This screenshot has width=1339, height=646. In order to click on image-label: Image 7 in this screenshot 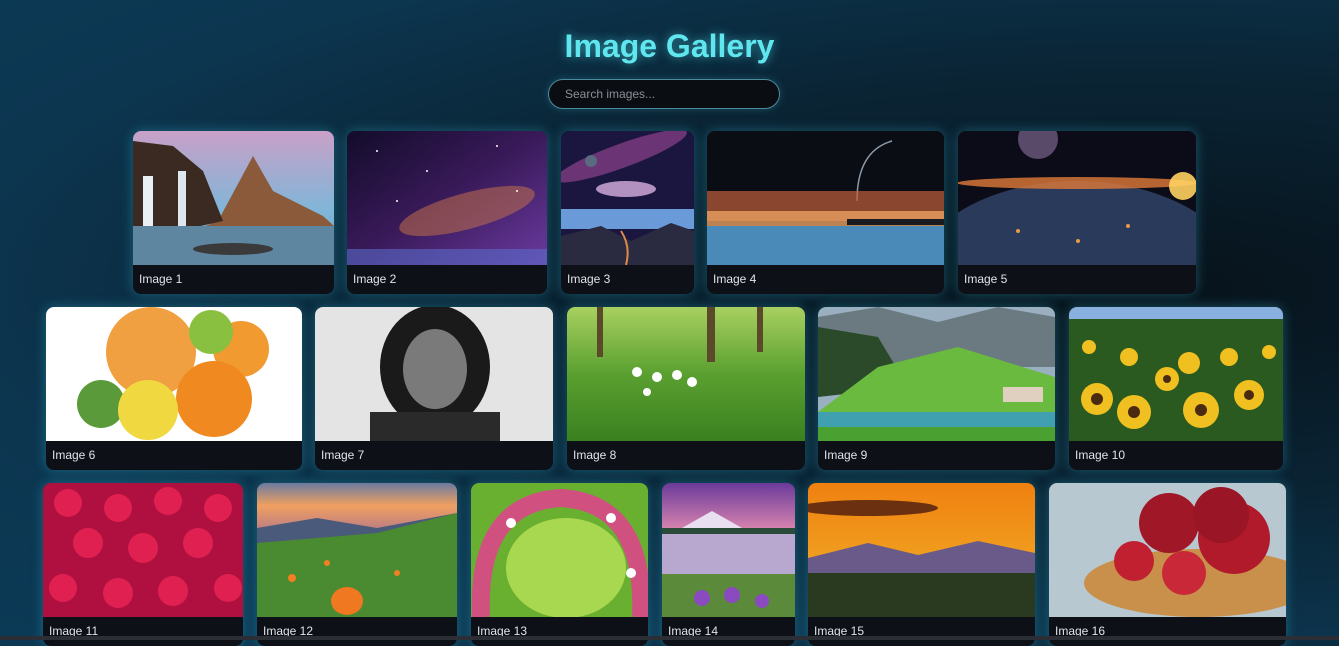, I will do `click(343, 455)`.